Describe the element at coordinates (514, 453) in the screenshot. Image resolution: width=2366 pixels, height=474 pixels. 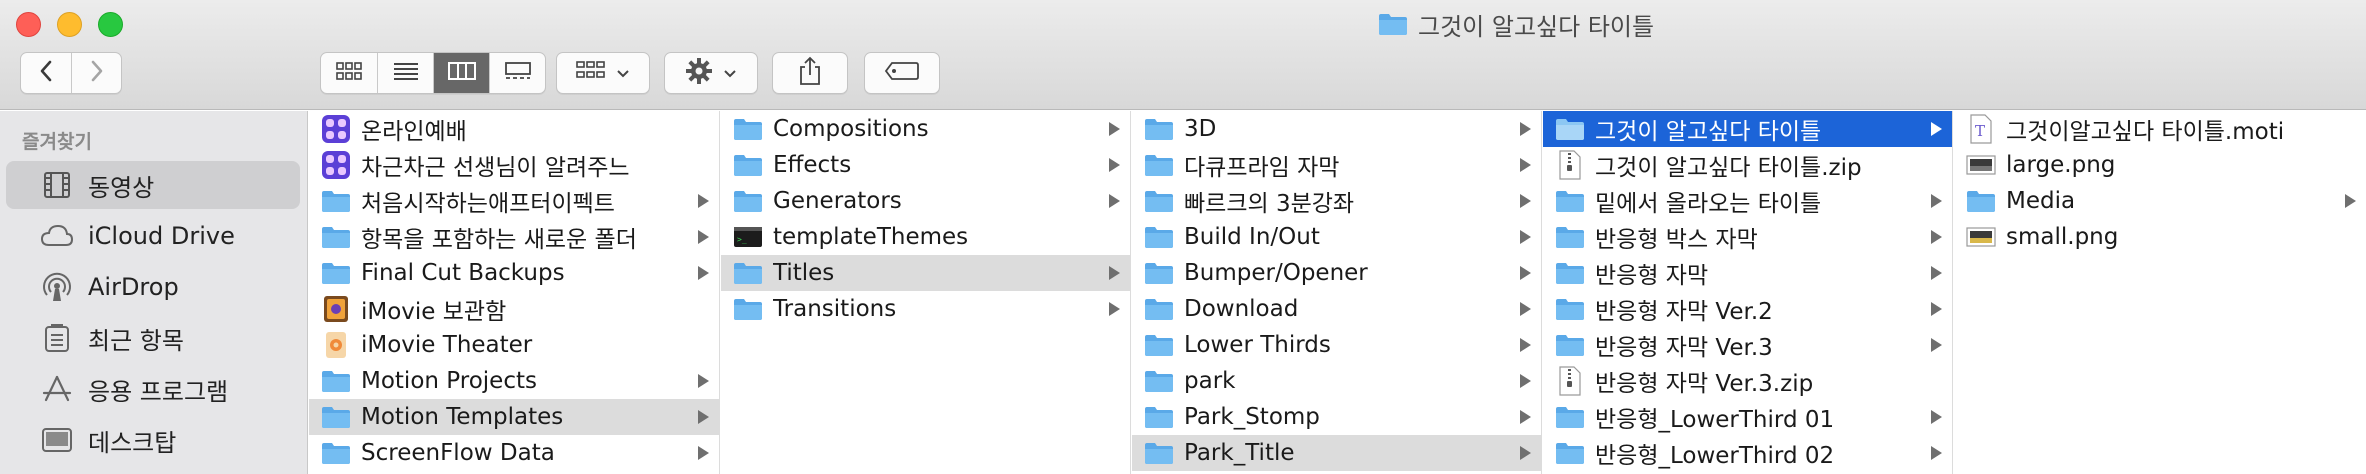
I see `list-item: ScreenFlow Data` at that location.